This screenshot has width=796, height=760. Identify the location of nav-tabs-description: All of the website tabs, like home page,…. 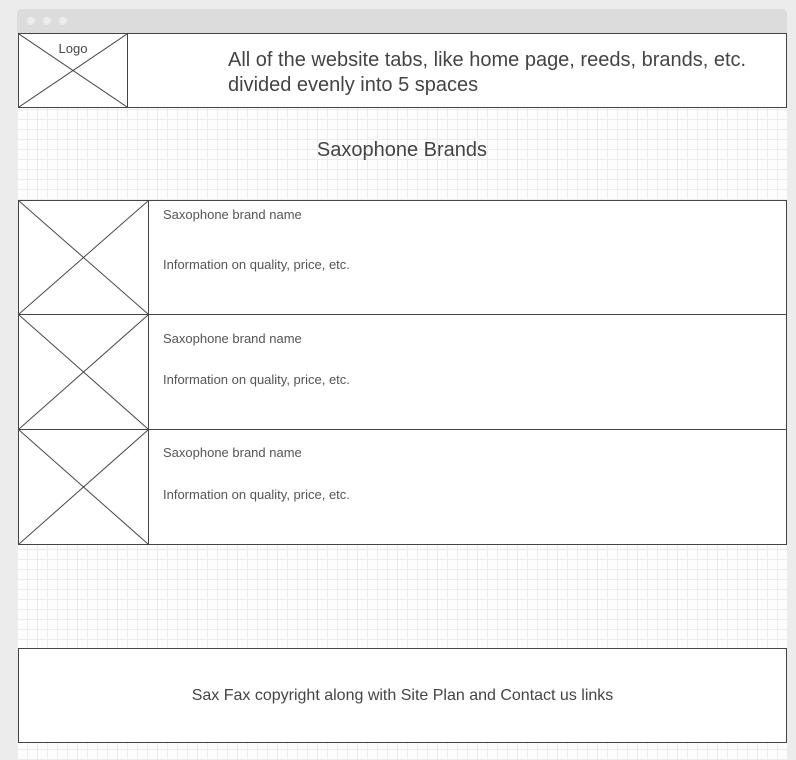
(487, 72).